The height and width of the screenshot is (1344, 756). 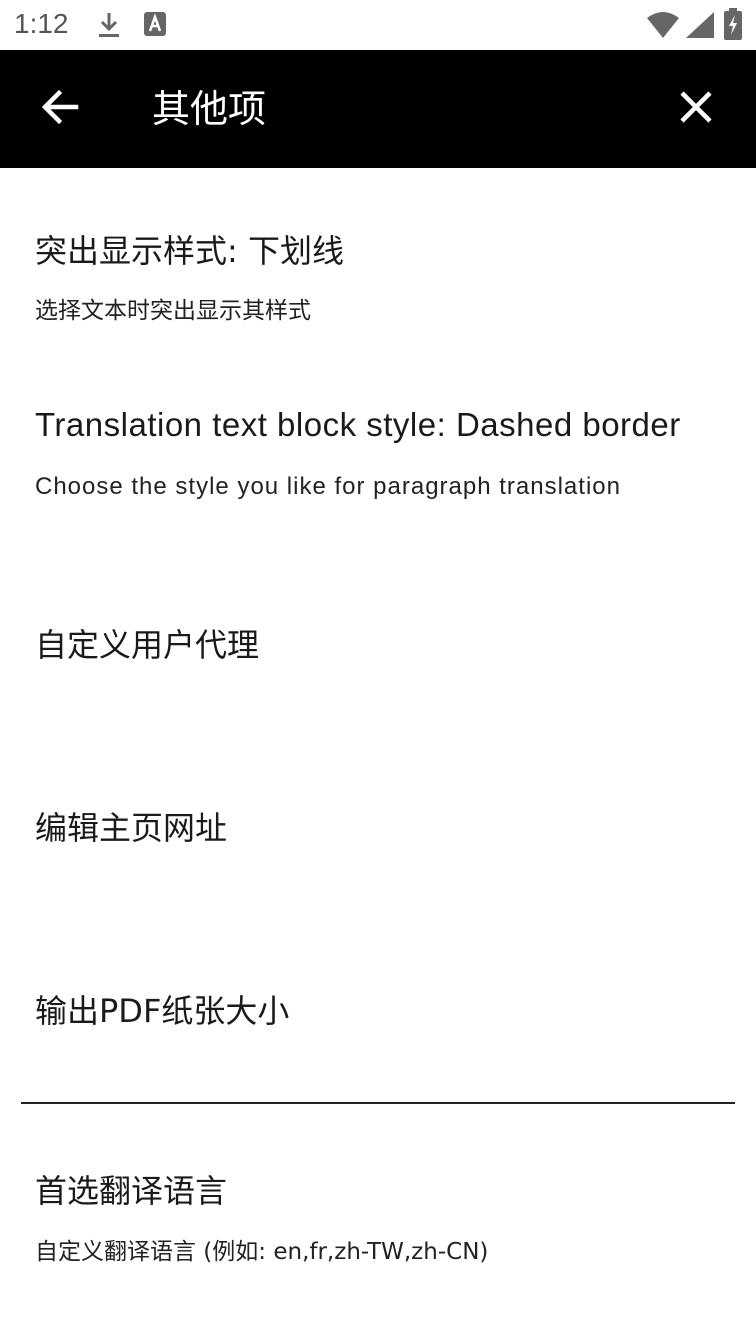 I want to click on signal-icon, so click(x=700, y=27).